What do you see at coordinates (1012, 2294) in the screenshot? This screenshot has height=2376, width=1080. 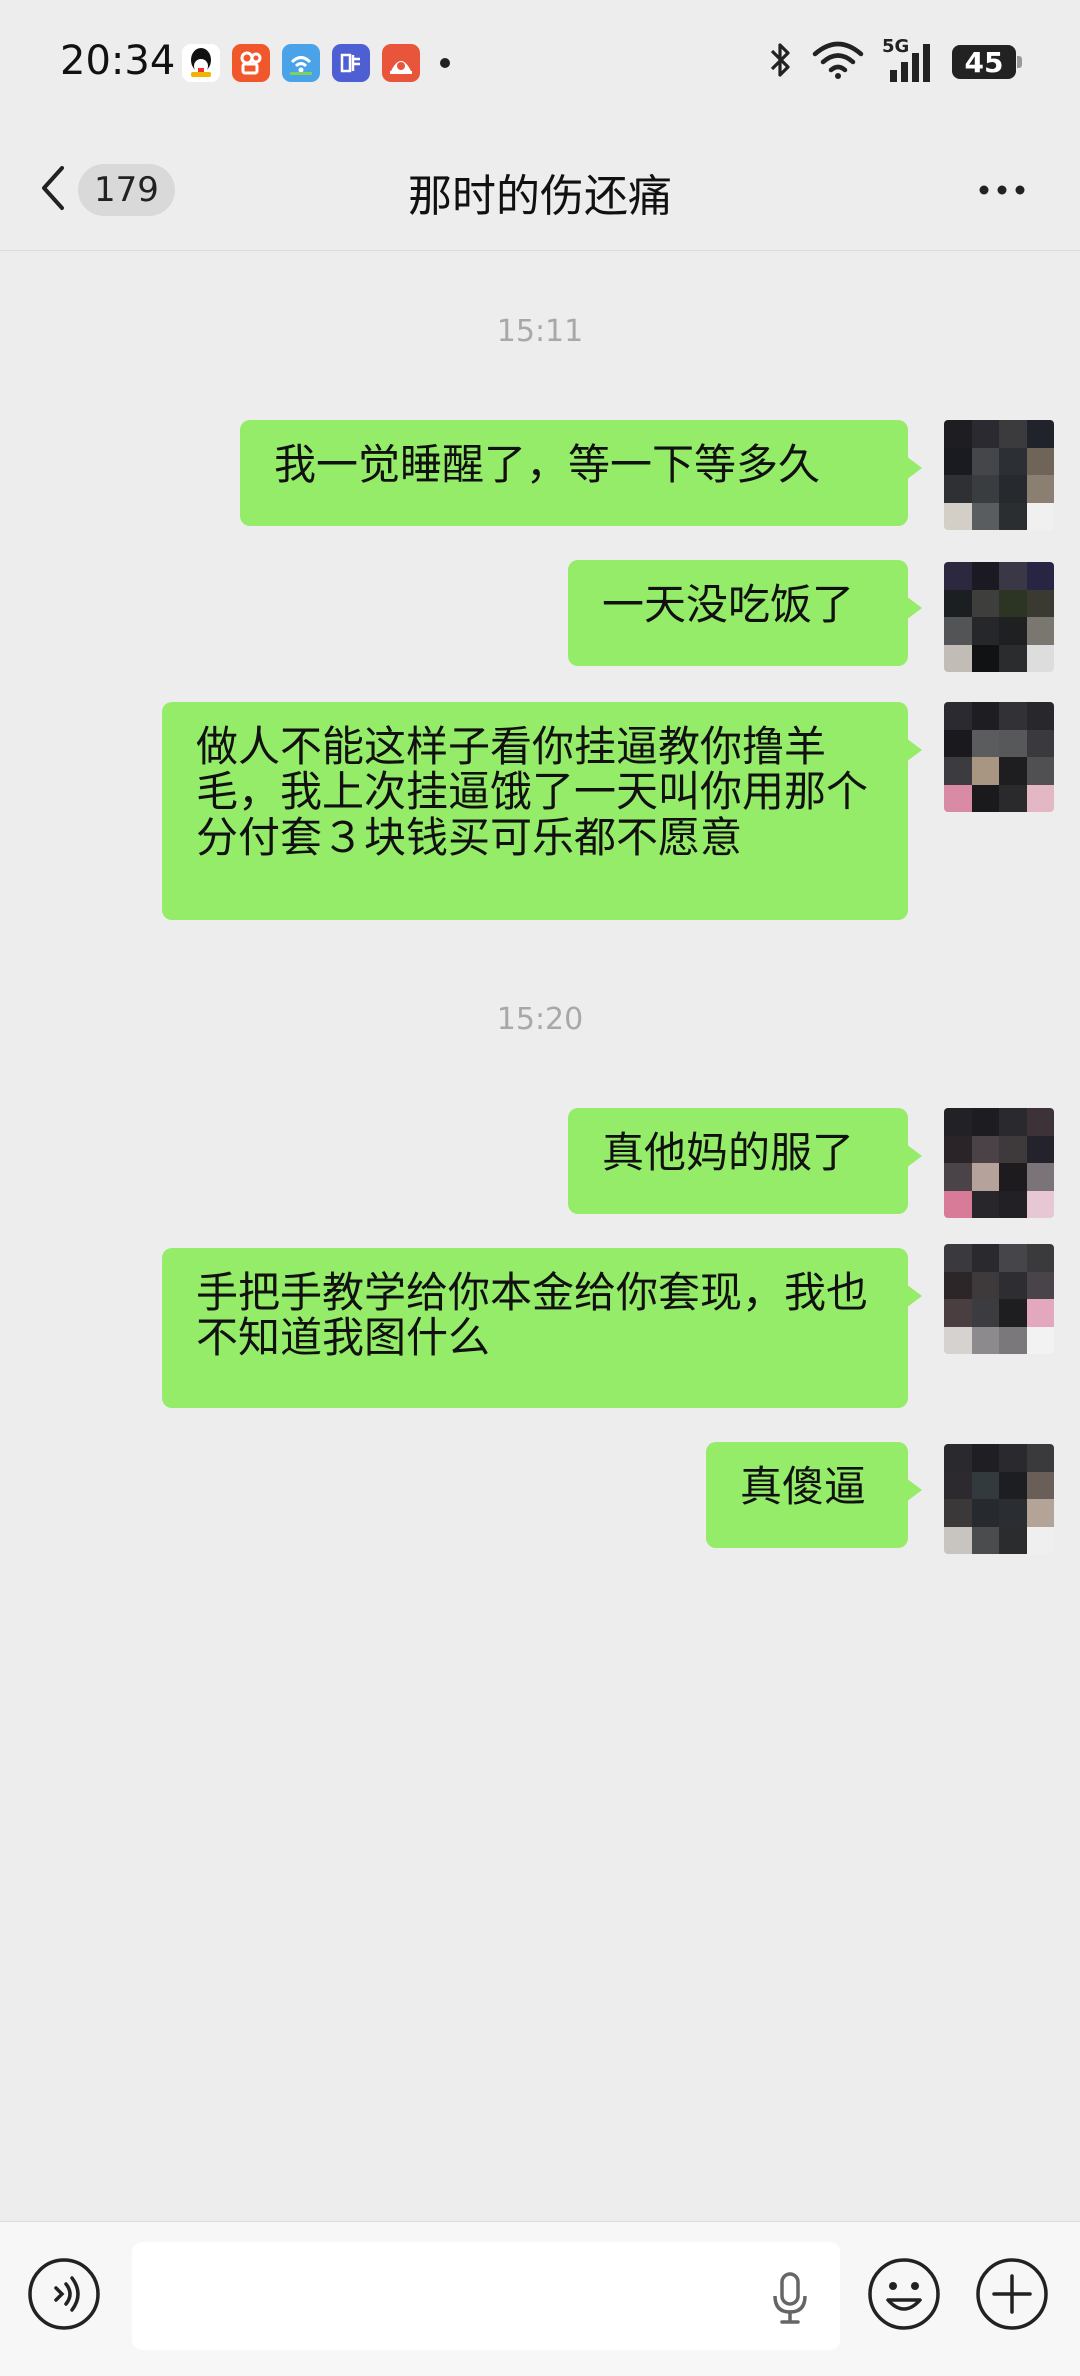 I see `add-attachment-button` at bounding box center [1012, 2294].